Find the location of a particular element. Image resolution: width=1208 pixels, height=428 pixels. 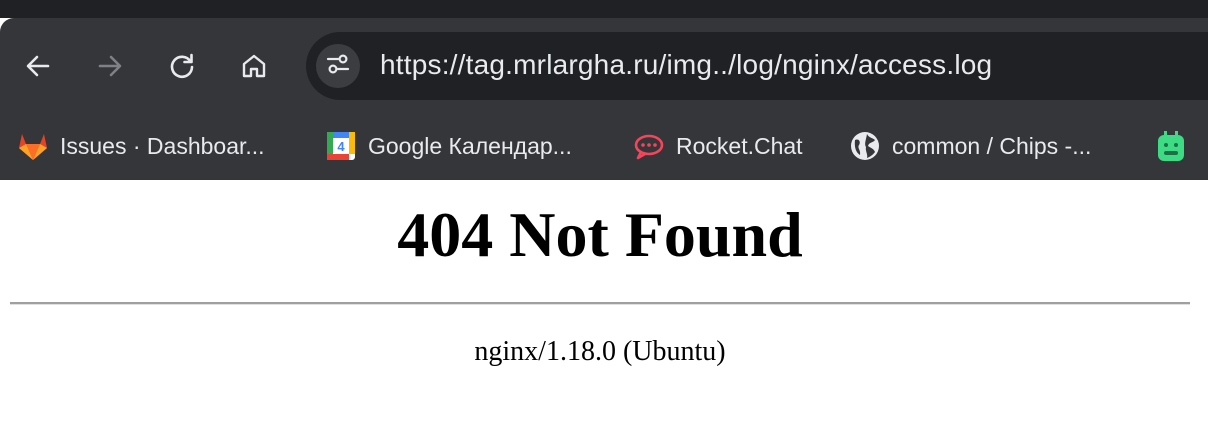

site-info-icon is located at coordinates (338, 66).